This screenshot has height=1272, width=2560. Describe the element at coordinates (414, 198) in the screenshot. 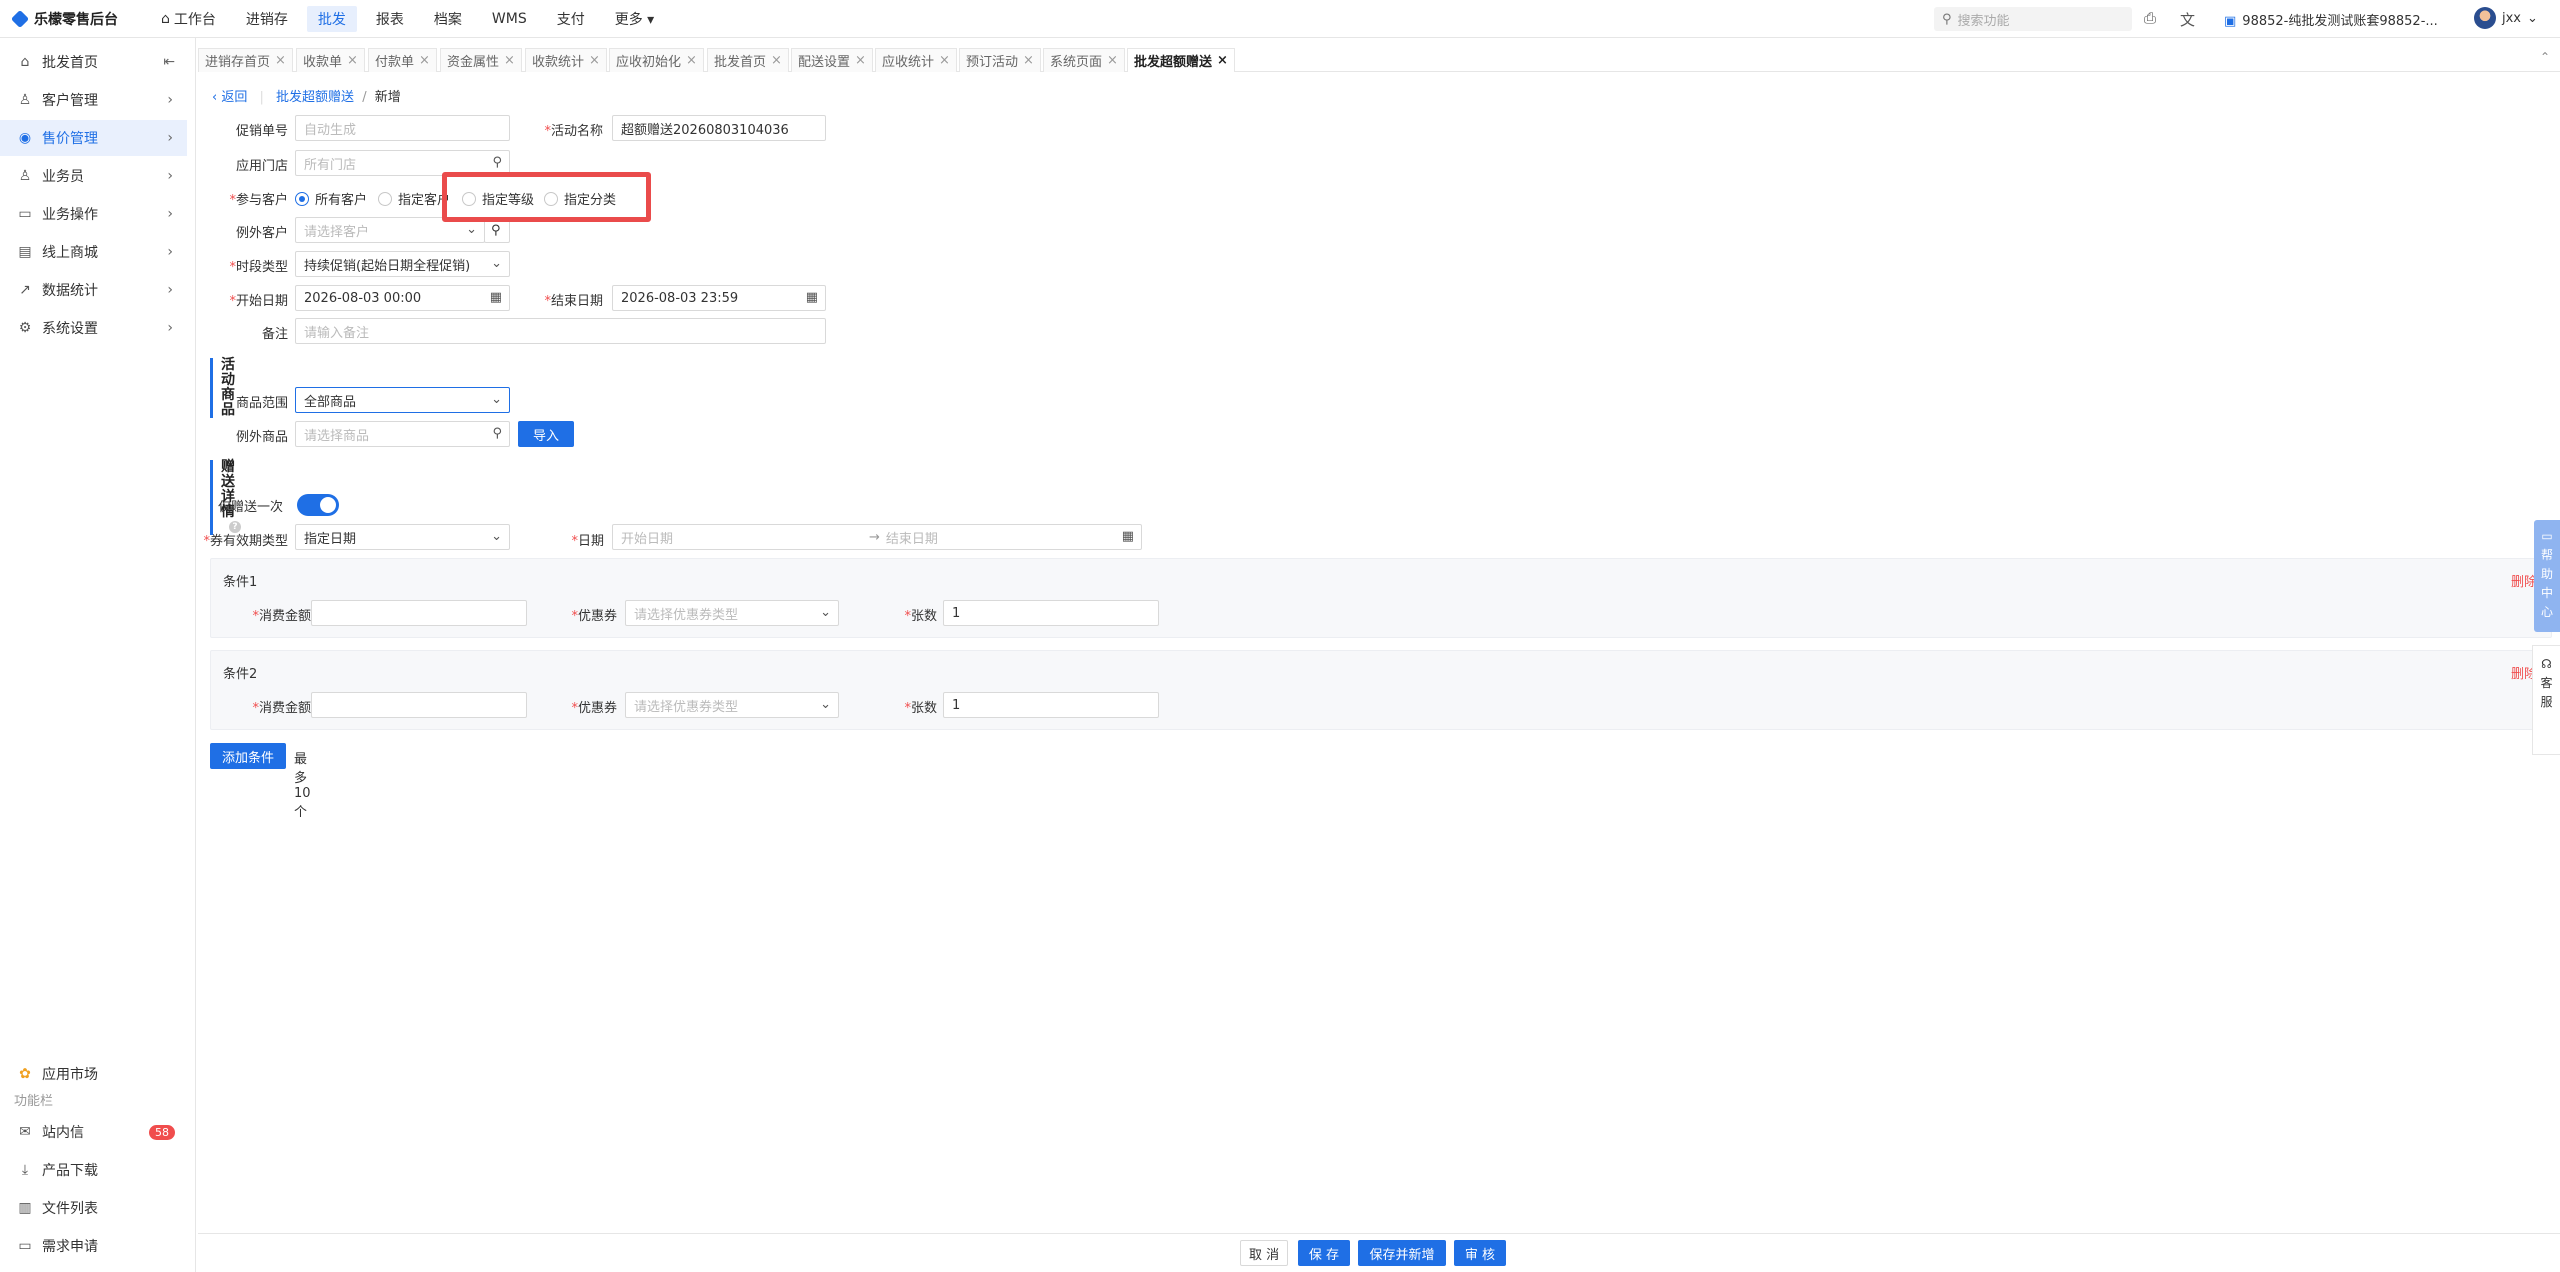

I see `radio-specific-customers: 指定客户` at that location.